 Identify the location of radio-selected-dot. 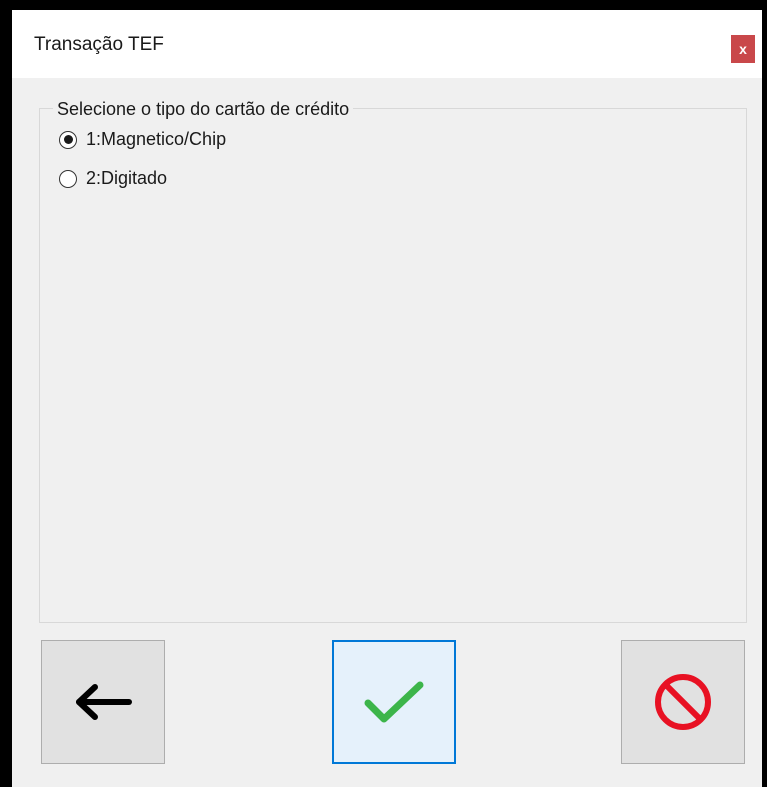
(68, 139).